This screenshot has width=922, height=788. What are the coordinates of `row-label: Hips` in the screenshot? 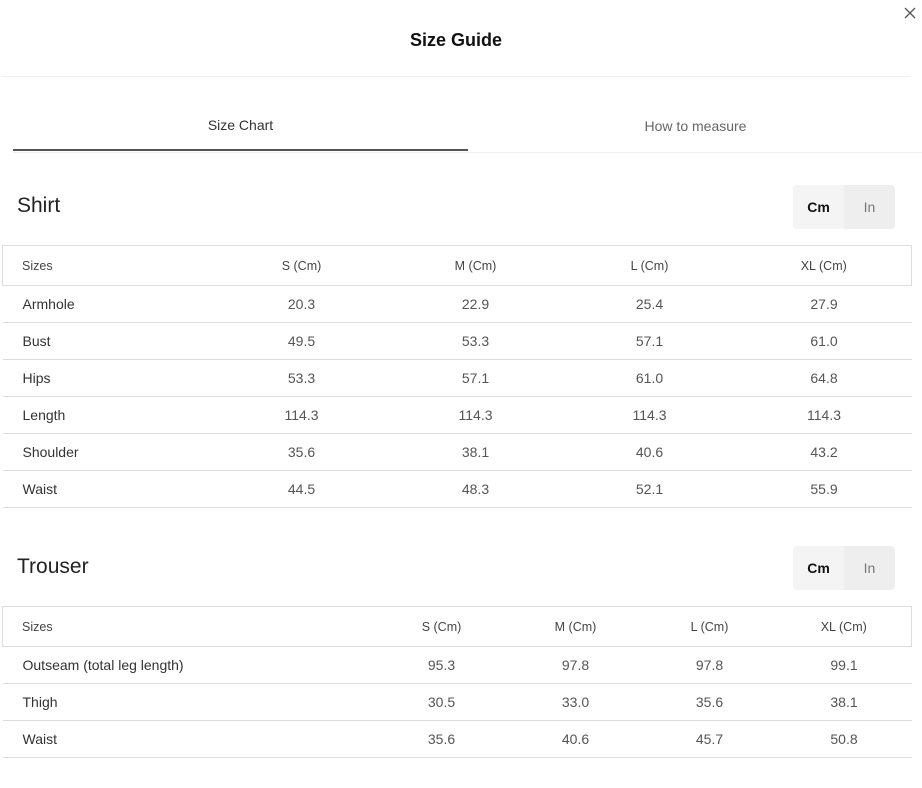 It's located at (108, 378).